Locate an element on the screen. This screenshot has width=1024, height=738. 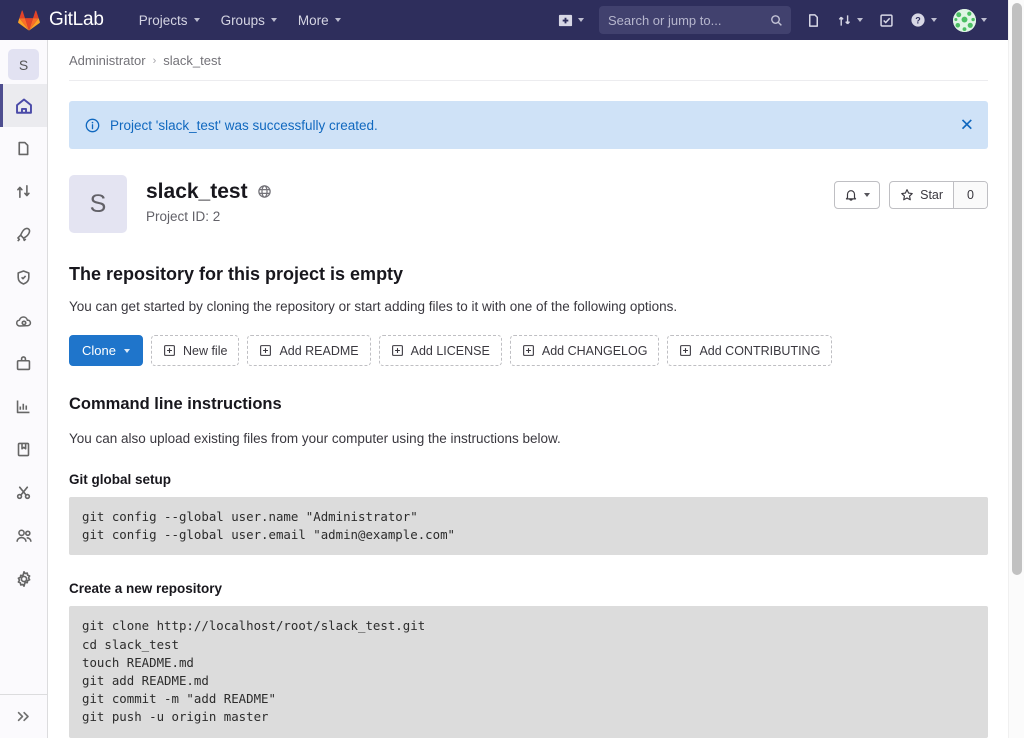
sidebar-item-wiki is located at coordinates (23, 449).